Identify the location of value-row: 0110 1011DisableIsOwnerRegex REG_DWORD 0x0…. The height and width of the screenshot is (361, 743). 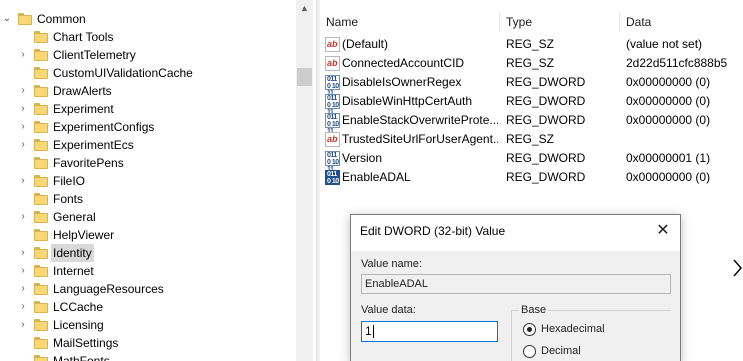
(531, 85).